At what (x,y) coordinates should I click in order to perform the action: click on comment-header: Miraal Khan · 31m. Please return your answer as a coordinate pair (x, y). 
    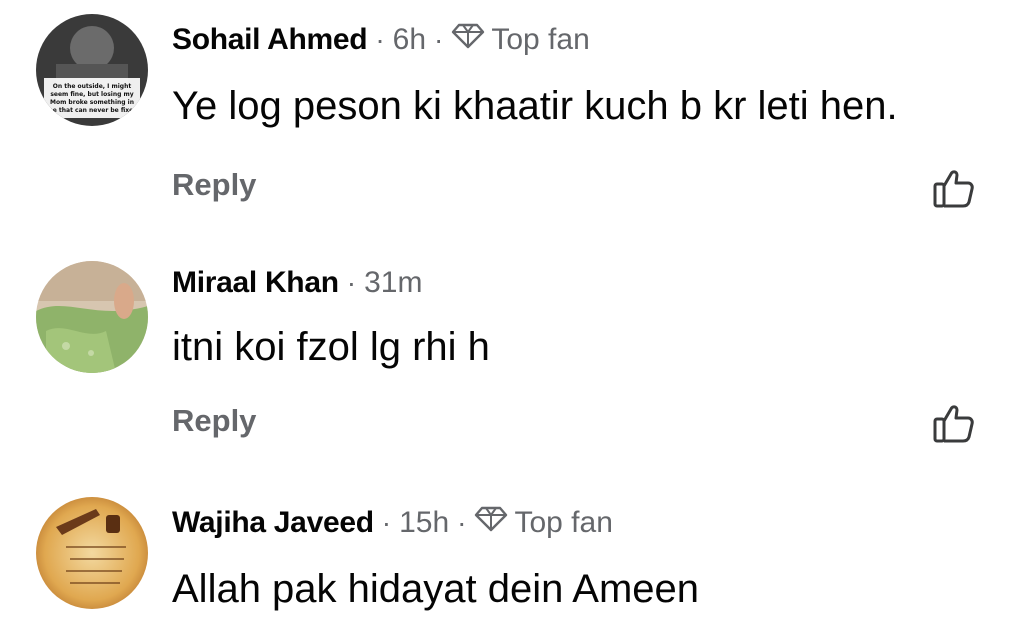
    Looking at the image, I should click on (297, 283).